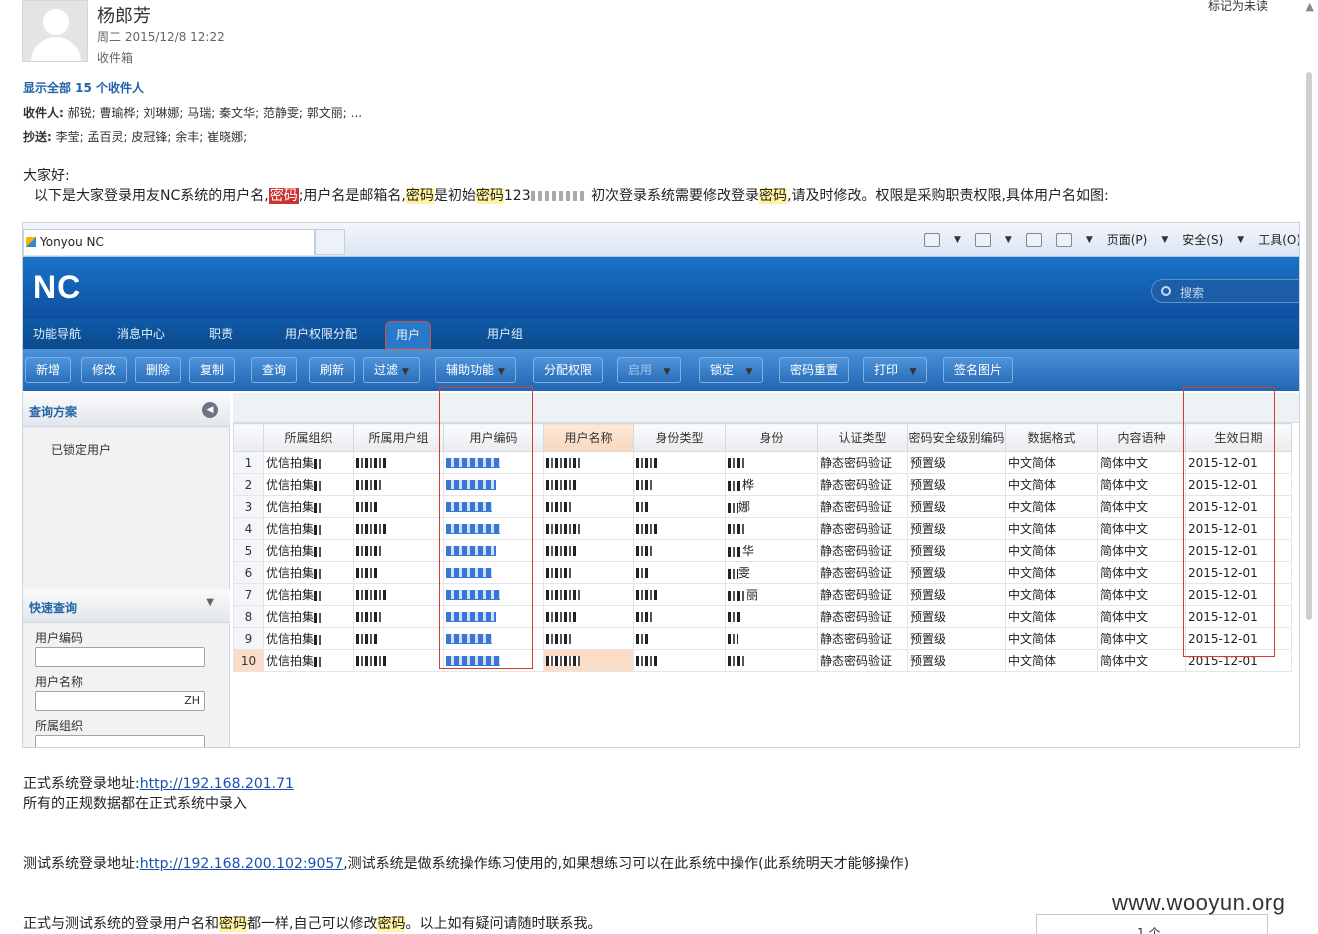 The image size is (1318, 934). I want to click on lock-button: 锁定 ▼, so click(731, 370).